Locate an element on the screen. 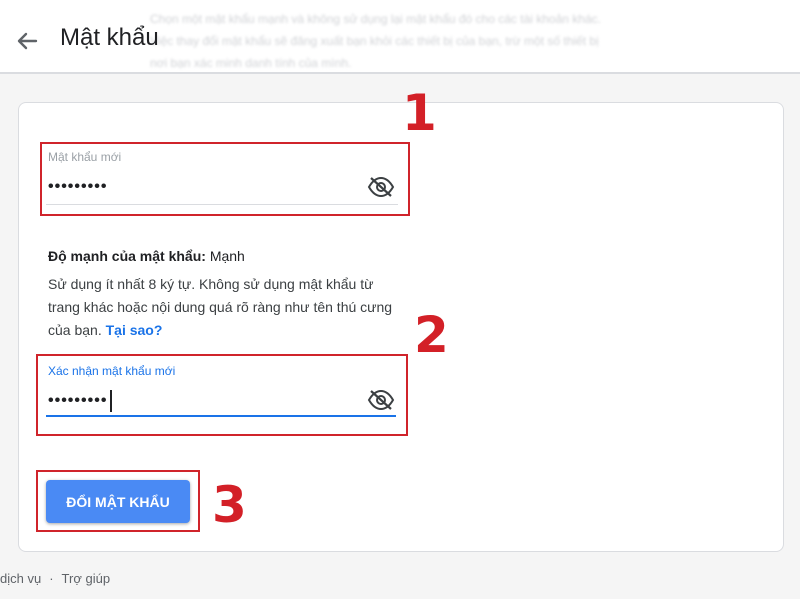  confirm-password-underline is located at coordinates (221, 416).